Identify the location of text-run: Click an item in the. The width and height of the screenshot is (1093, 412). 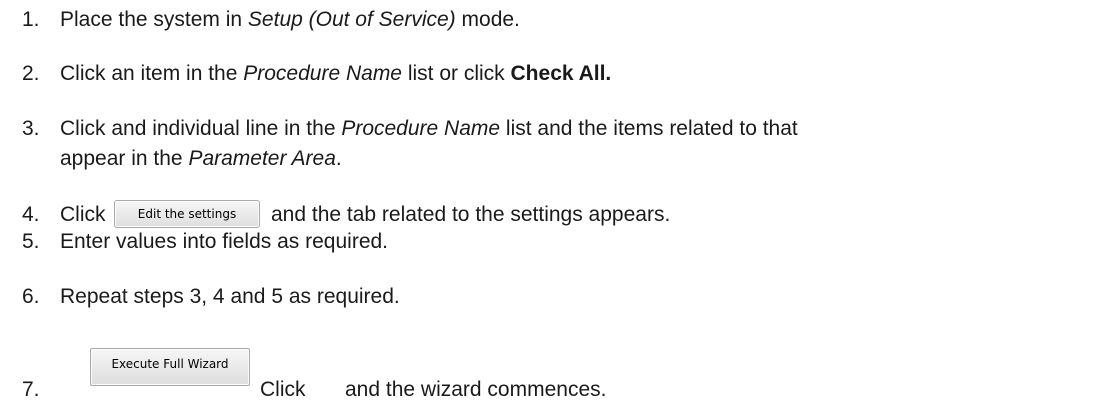
(152, 73).